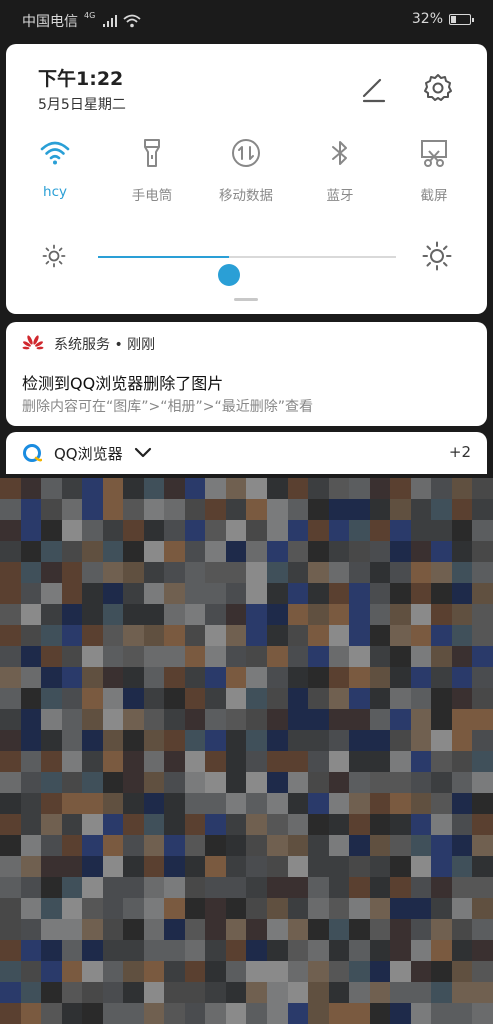 The image size is (493, 1024). What do you see at coordinates (152, 170) in the screenshot?
I see `toggle-flashlight: 手电筒` at bounding box center [152, 170].